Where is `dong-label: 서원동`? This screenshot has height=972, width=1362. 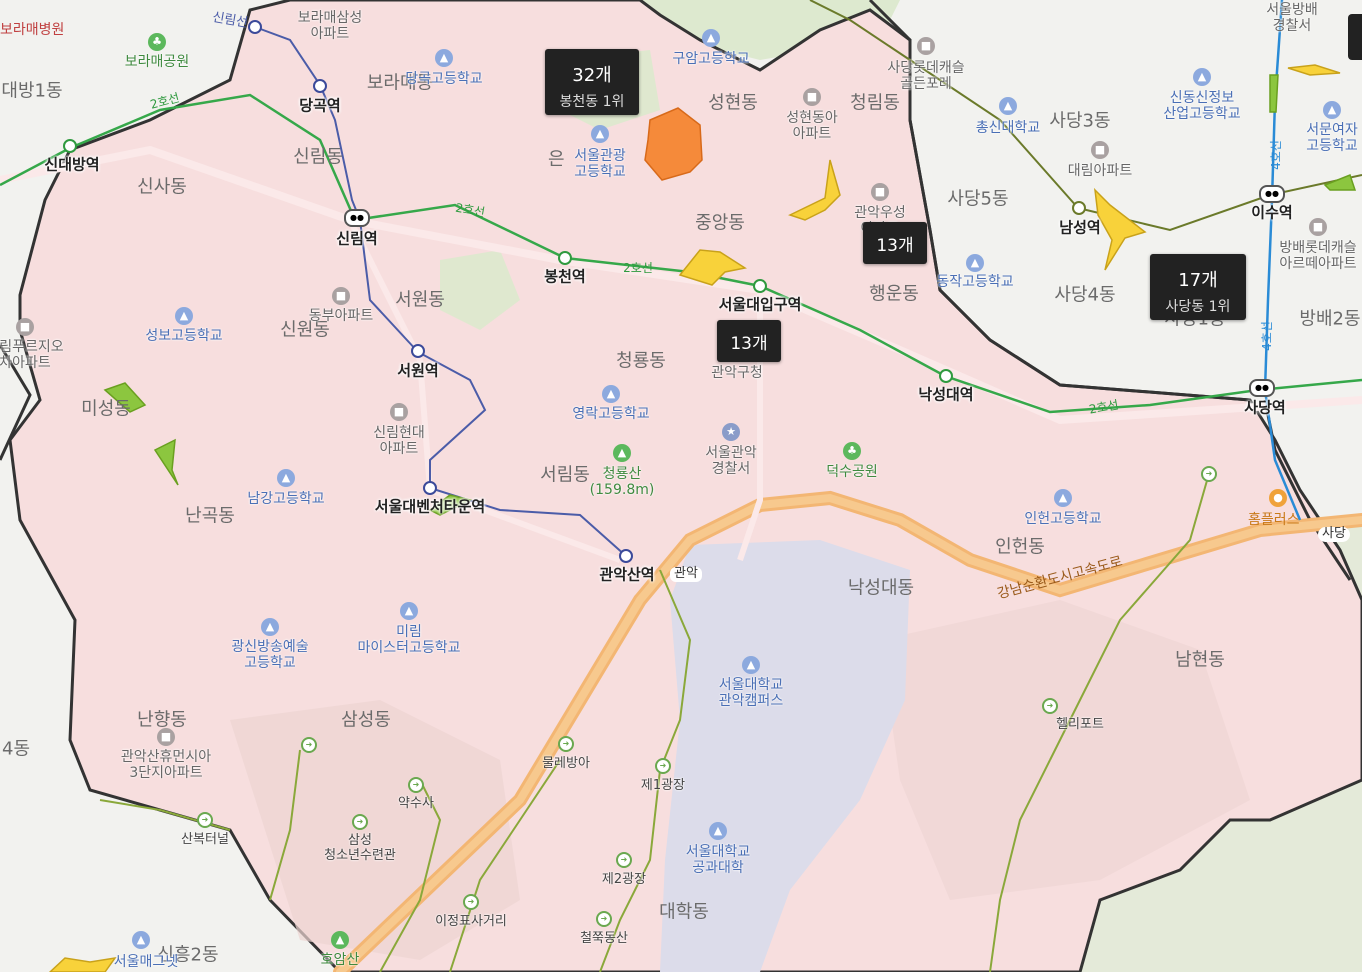 dong-label: 서원동 is located at coordinates (420, 301).